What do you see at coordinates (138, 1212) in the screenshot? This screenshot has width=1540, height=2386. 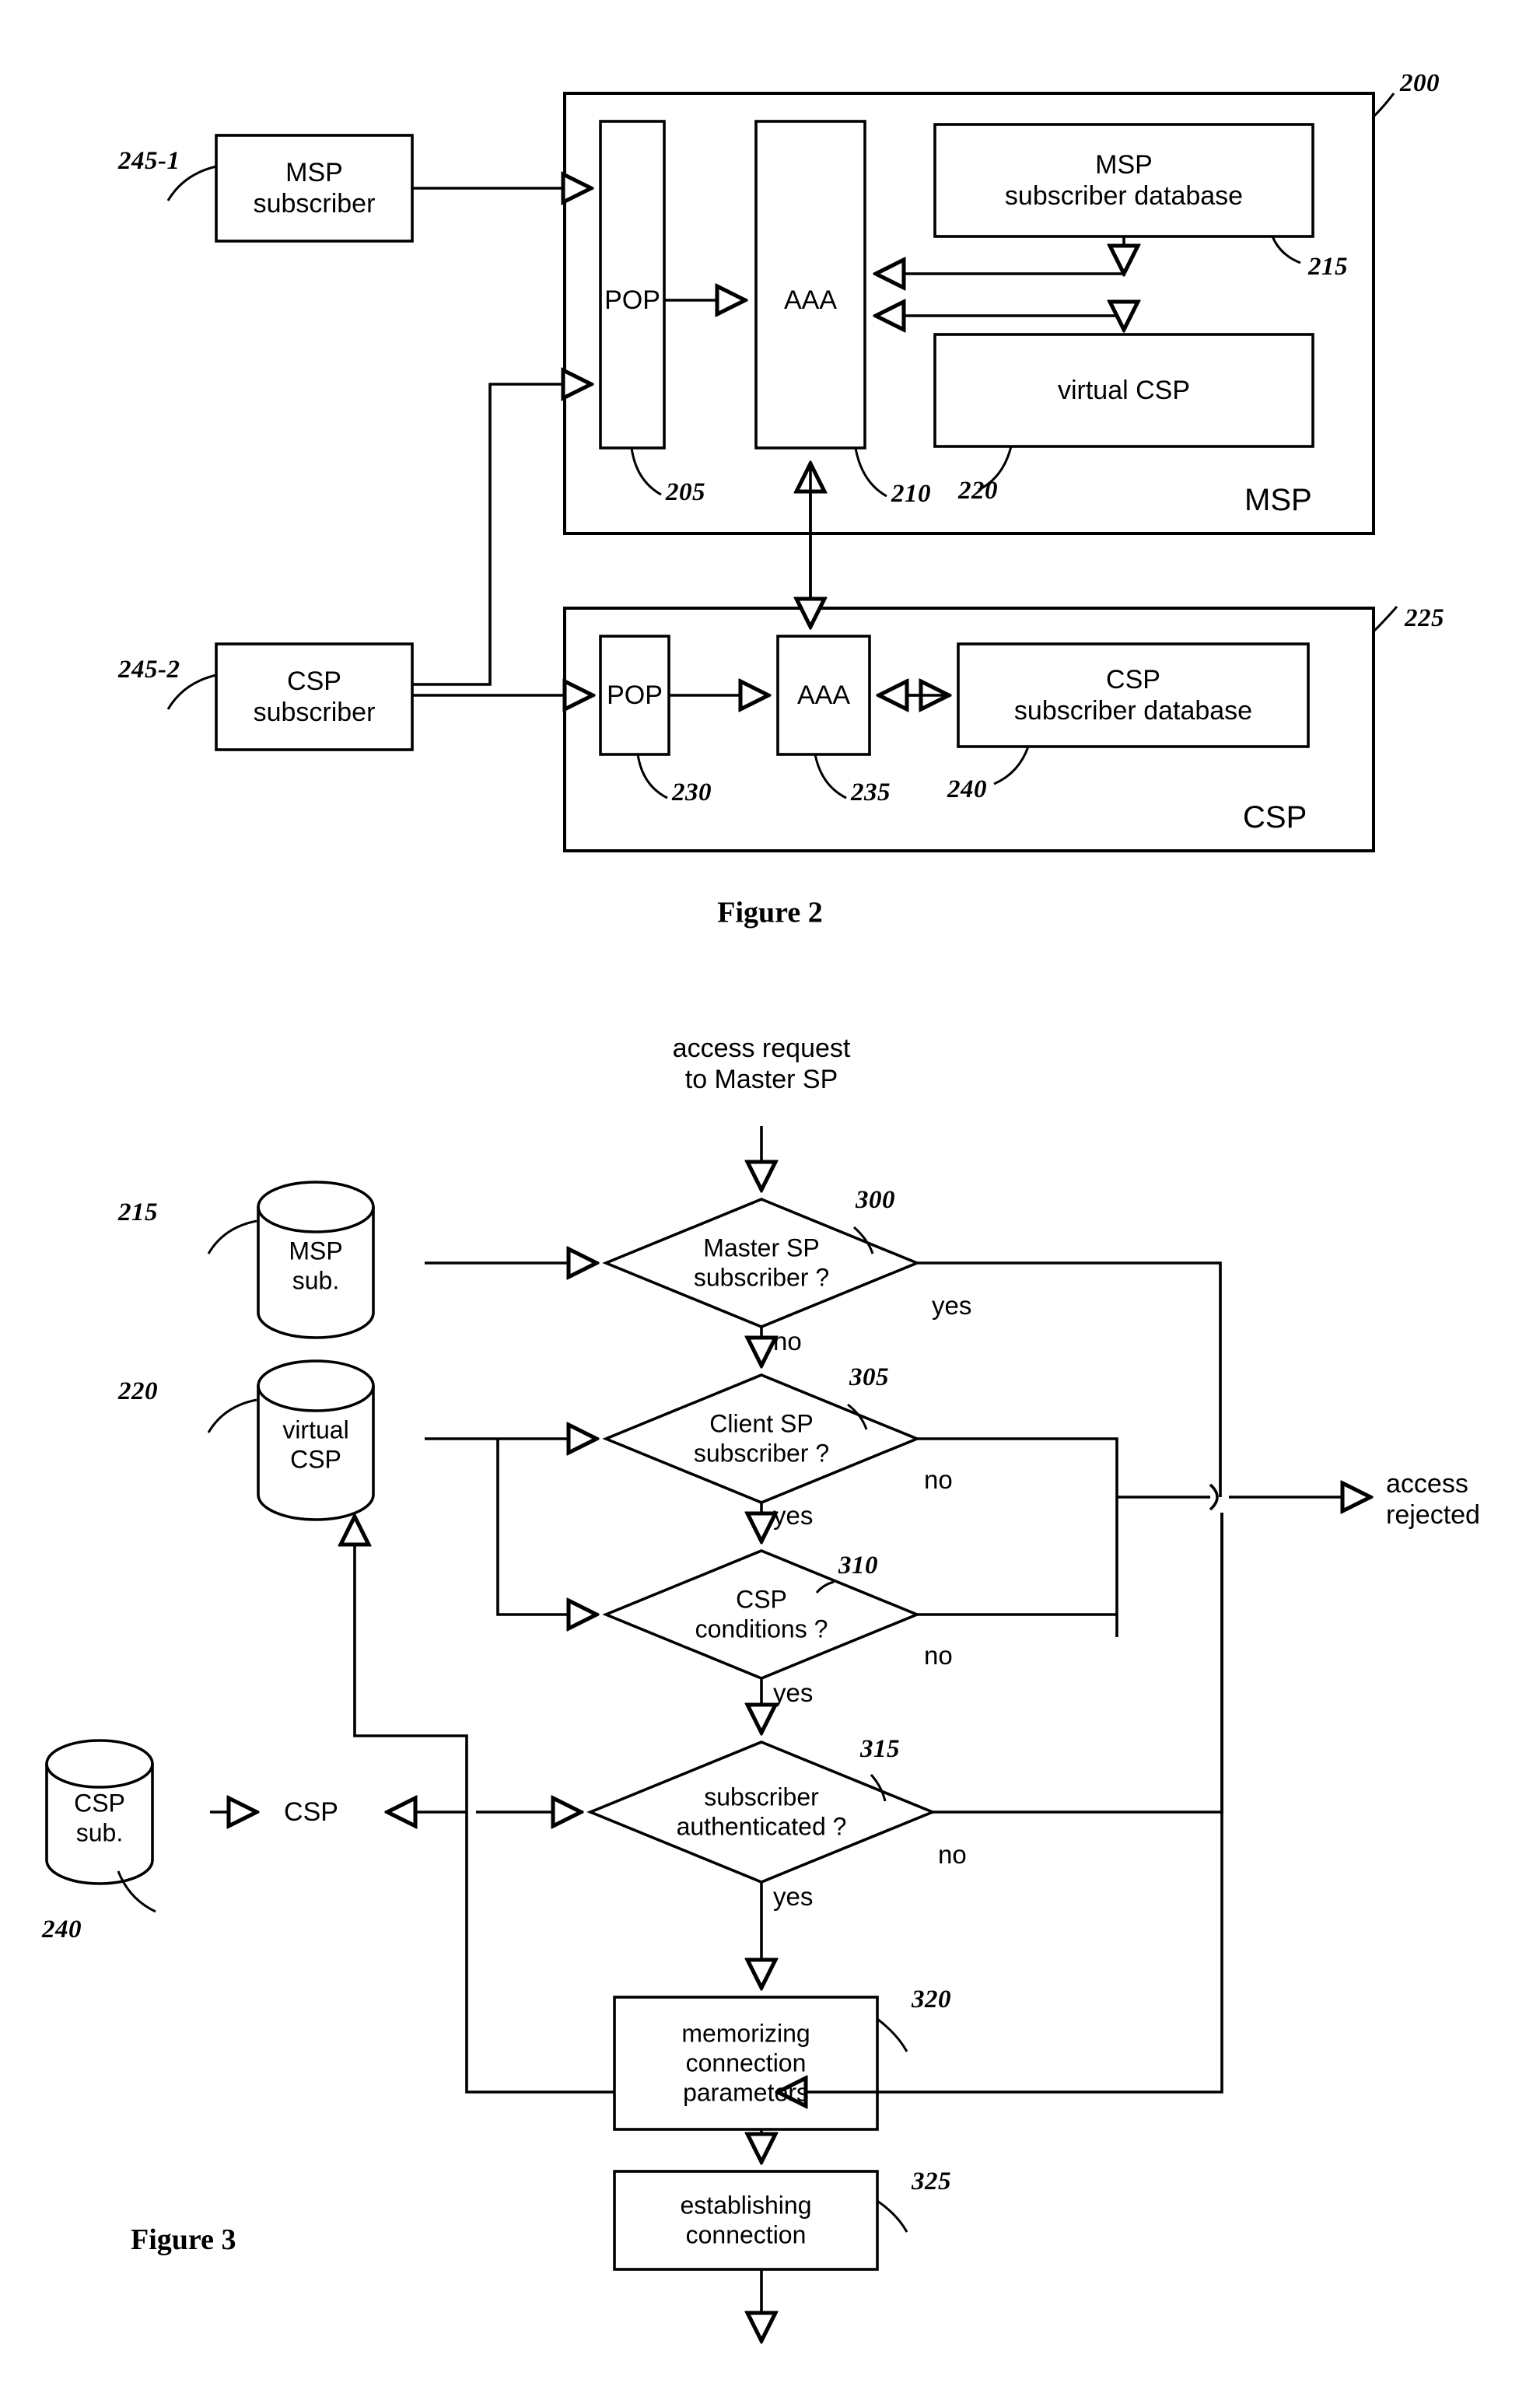 I see `ref-215-fig3: 215` at bounding box center [138, 1212].